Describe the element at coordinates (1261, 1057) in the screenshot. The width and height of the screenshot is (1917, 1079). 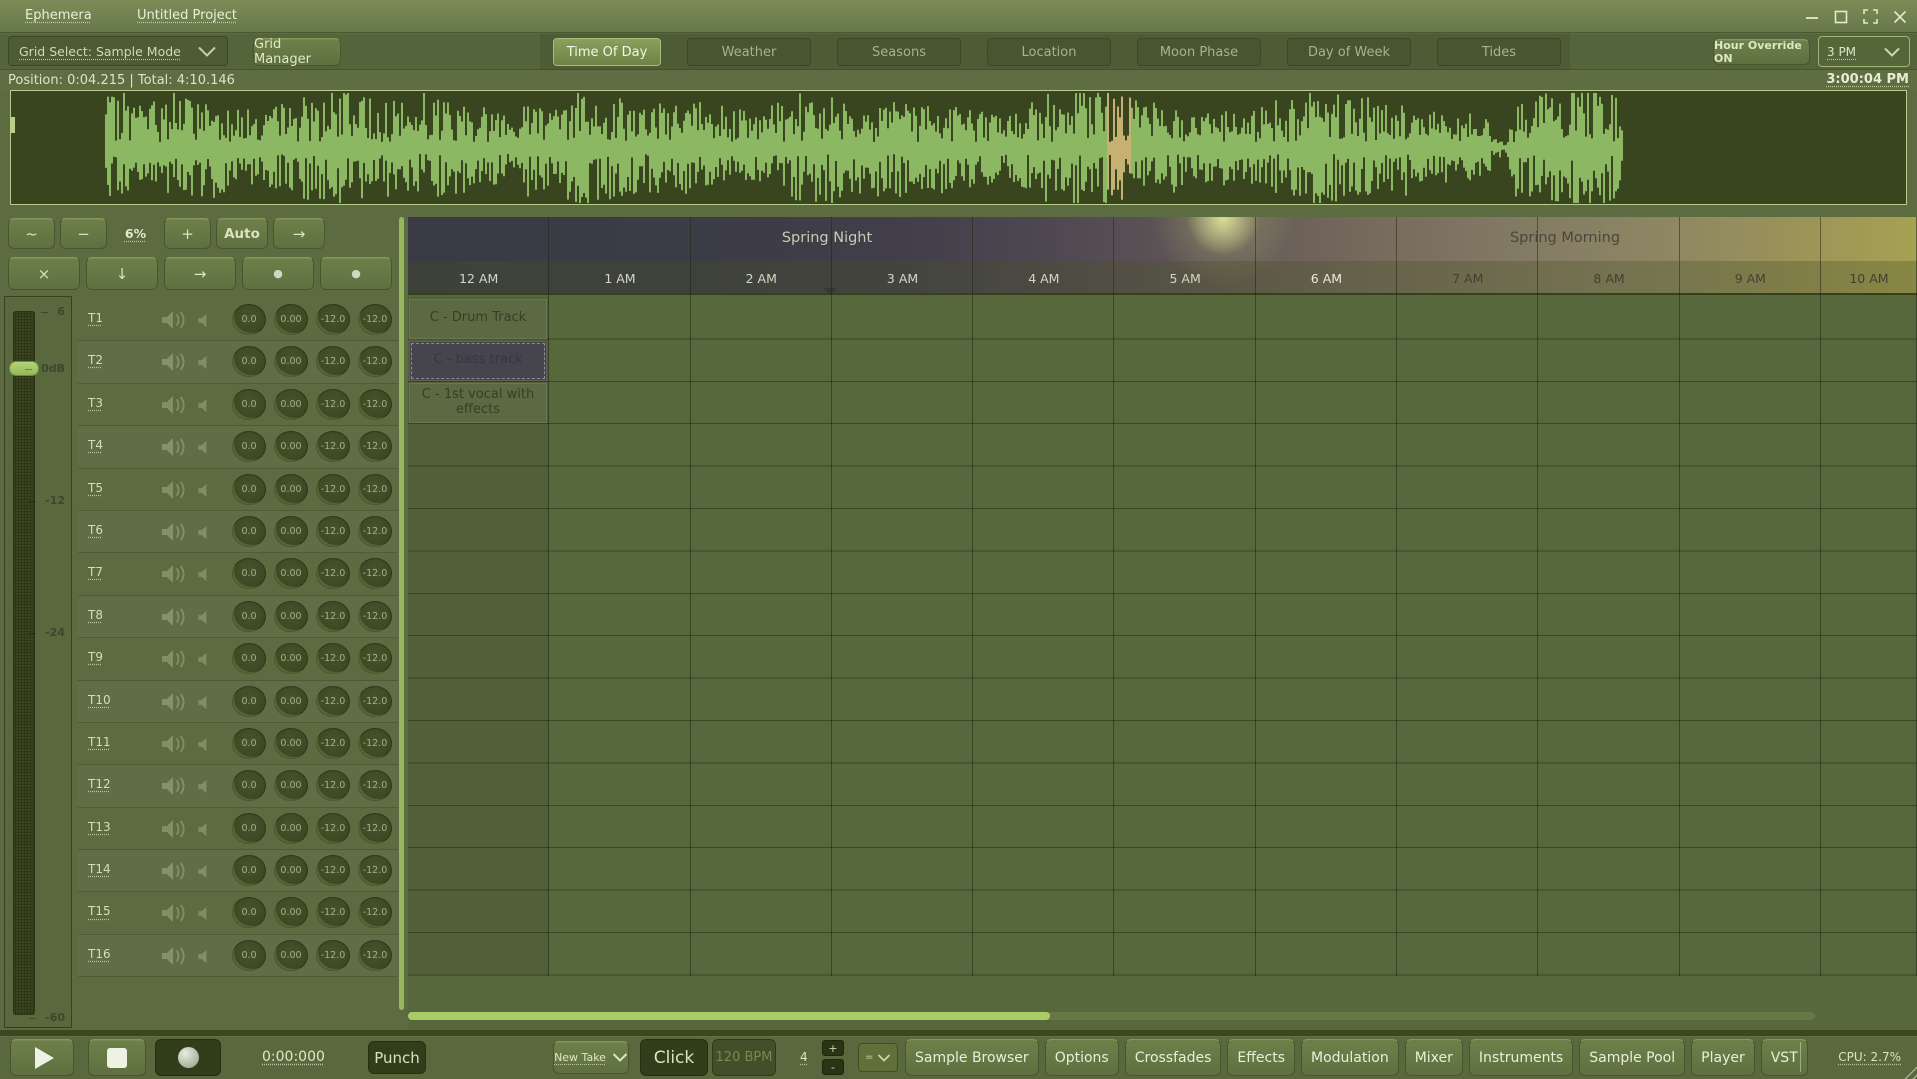
I see `nav-effects-button: Effects` at that location.